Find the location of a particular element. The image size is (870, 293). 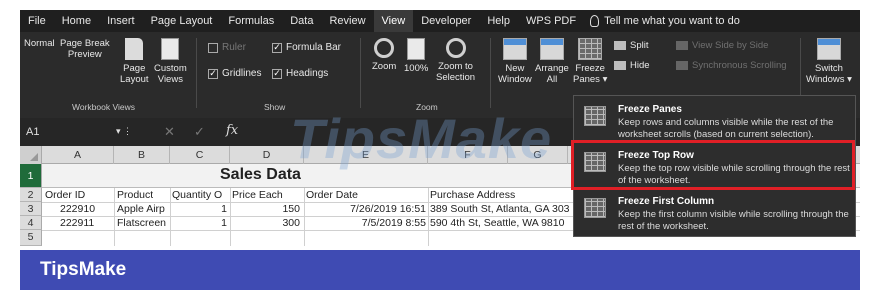

hide-button: Hide is located at coordinates (632, 65).